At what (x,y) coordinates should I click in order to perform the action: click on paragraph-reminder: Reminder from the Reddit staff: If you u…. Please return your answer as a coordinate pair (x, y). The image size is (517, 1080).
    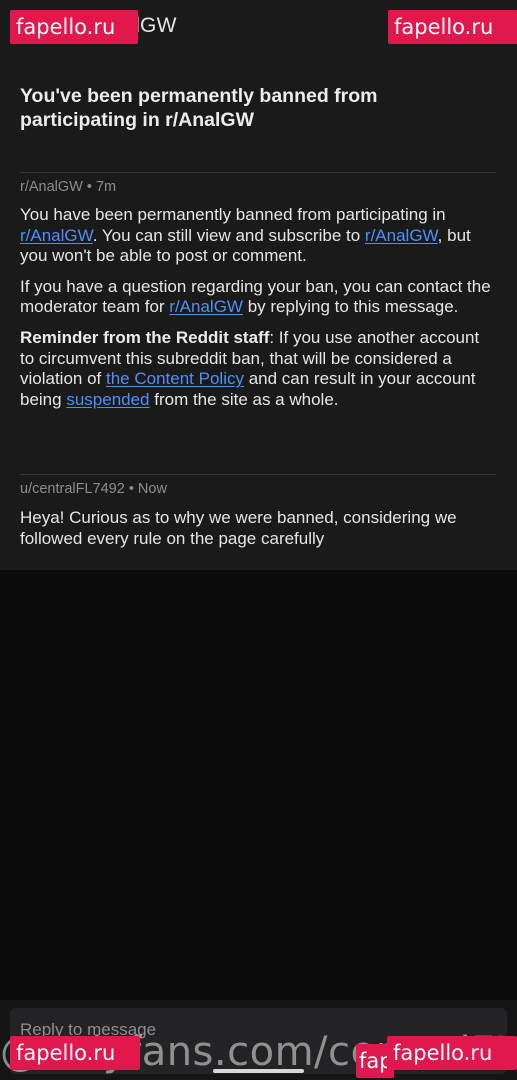
    Looking at the image, I should click on (259, 369).